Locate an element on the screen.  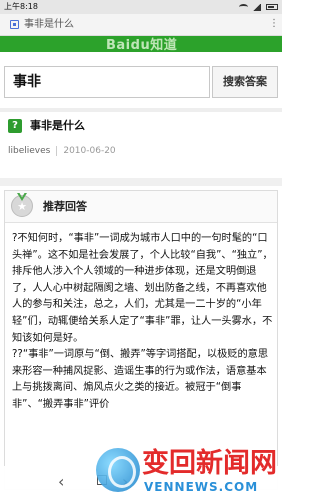
question-meta: libelieves 2010-06-20 is located at coordinates (62, 151).